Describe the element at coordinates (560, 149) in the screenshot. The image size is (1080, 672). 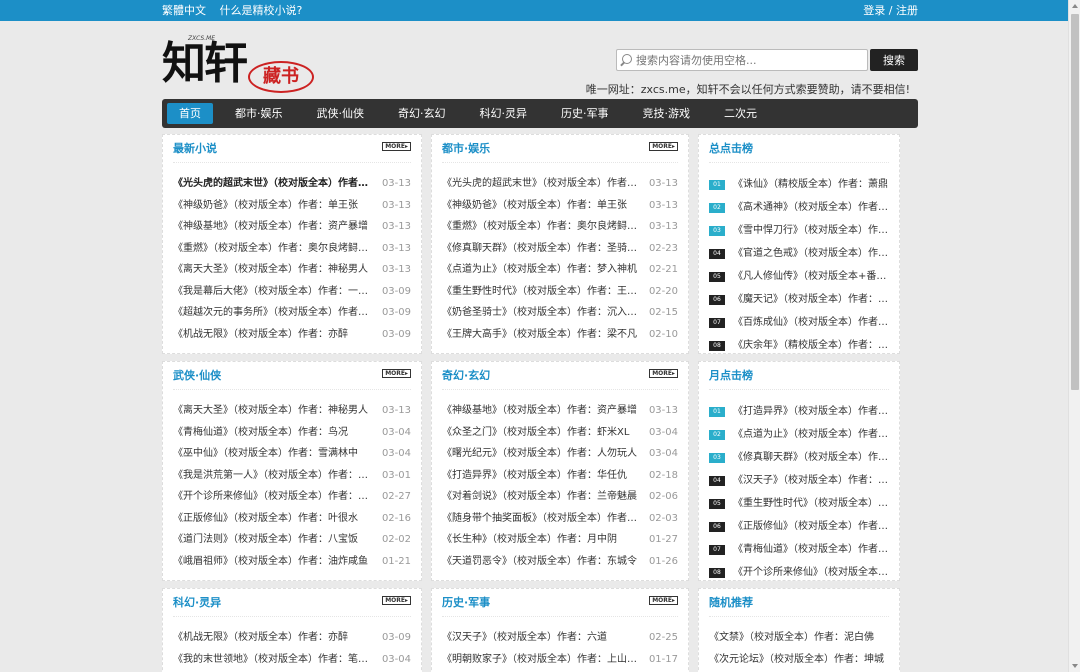
I see `panel-title: 都市·娱乐` at that location.